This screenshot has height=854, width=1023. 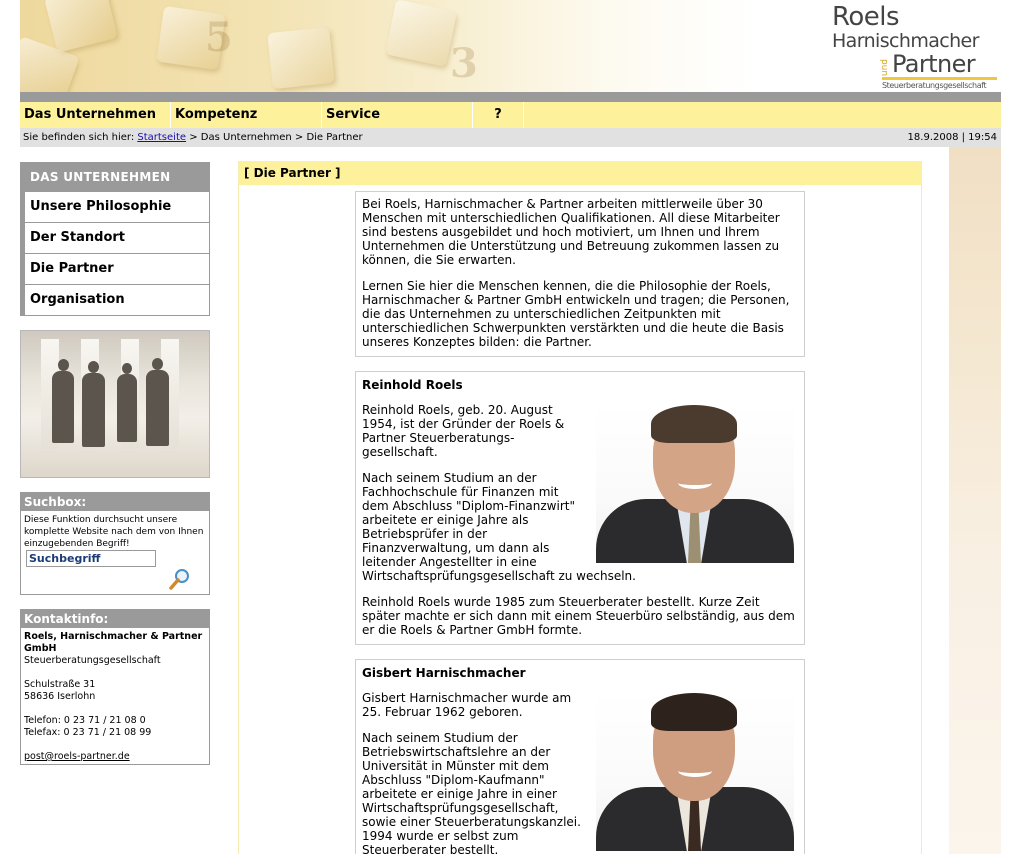 I want to click on contact-company-type: Steuerberatungsgesellschaft, so click(x=92, y=660).